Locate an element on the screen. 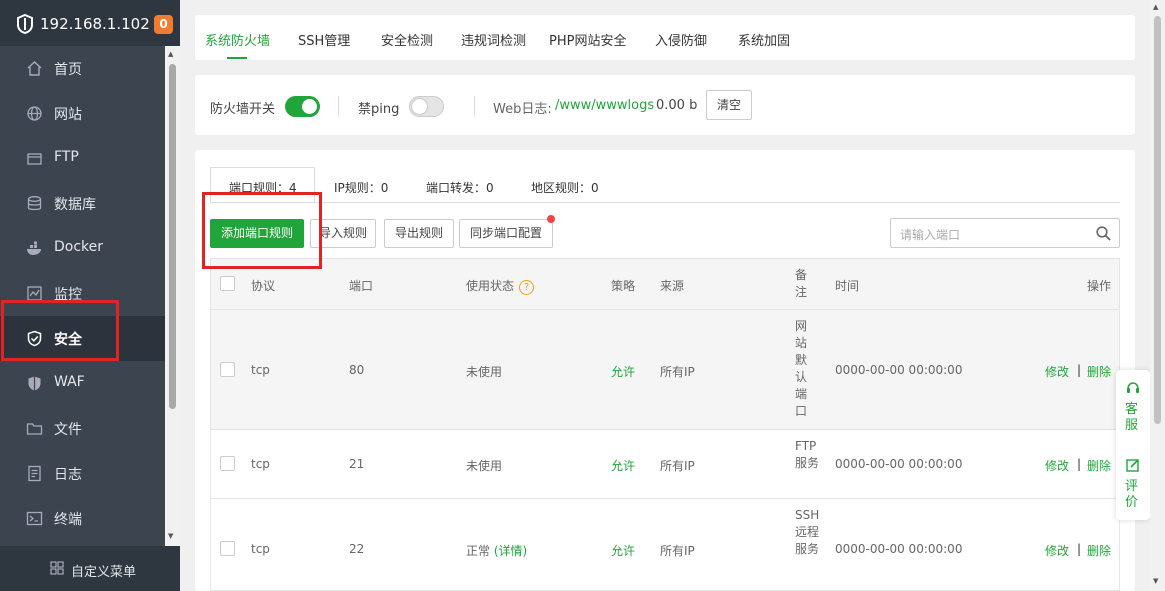 This screenshot has width=1165, height=591. sidebar-item-ftp: FTP is located at coordinates (82, 158).